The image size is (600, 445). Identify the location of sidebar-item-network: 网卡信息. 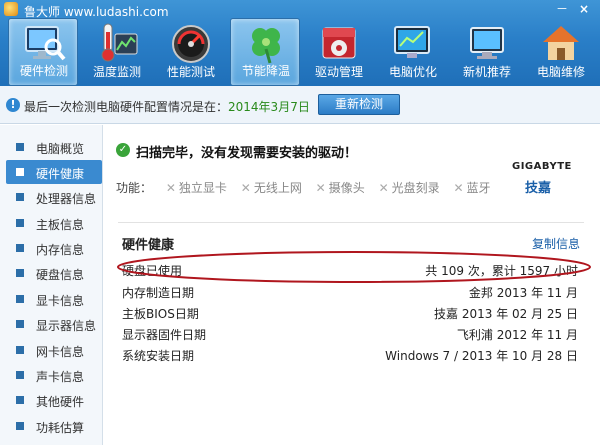
(54, 350).